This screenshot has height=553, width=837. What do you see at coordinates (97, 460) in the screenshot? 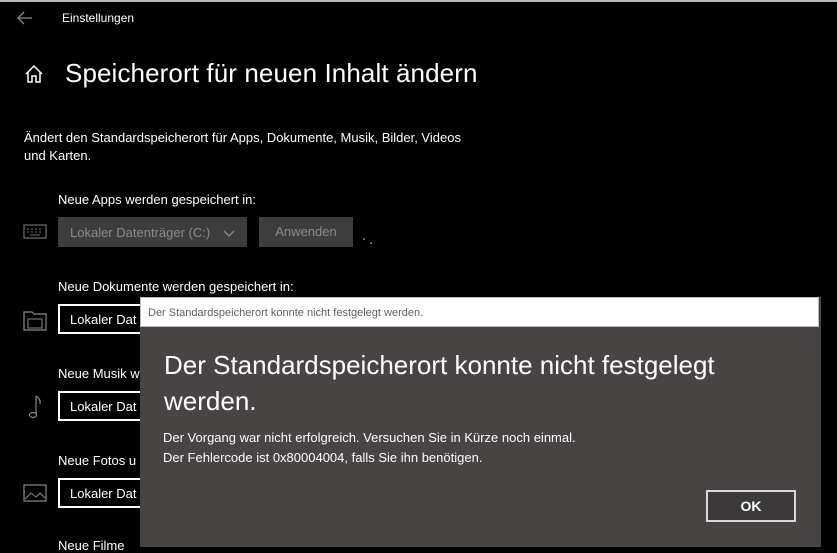
I see `photos-section-label: Neue Fotos u` at bounding box center [97, 460].